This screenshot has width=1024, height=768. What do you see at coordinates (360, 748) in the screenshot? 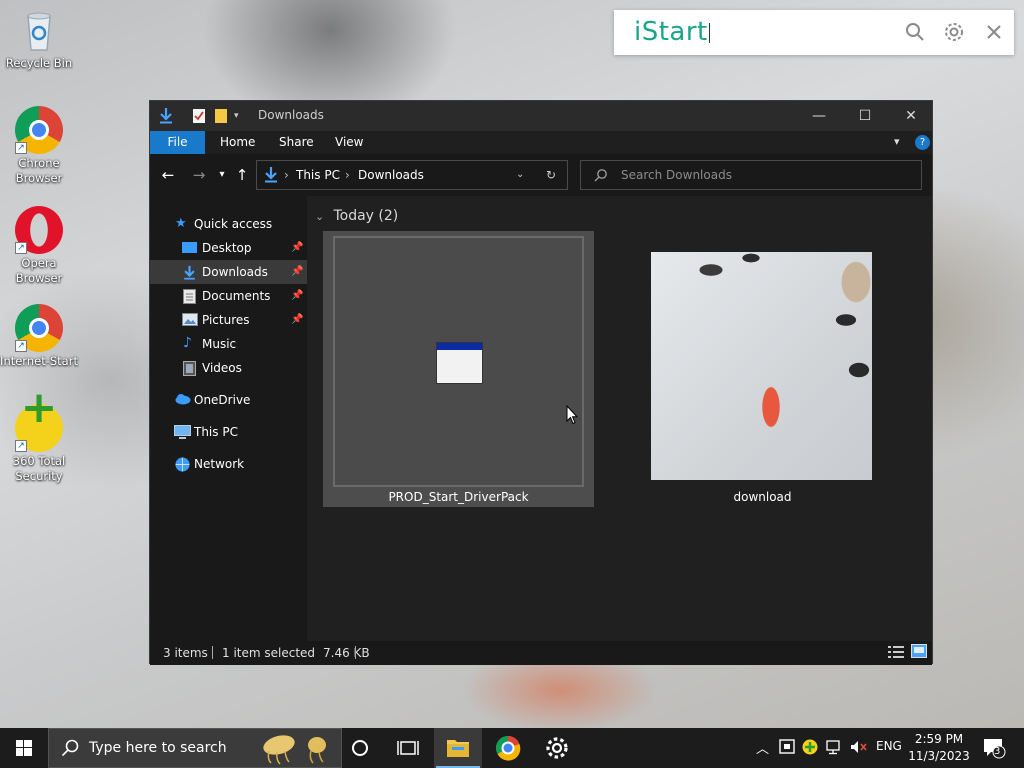
I see `cortana-icon` at bounding box center [360, 748].